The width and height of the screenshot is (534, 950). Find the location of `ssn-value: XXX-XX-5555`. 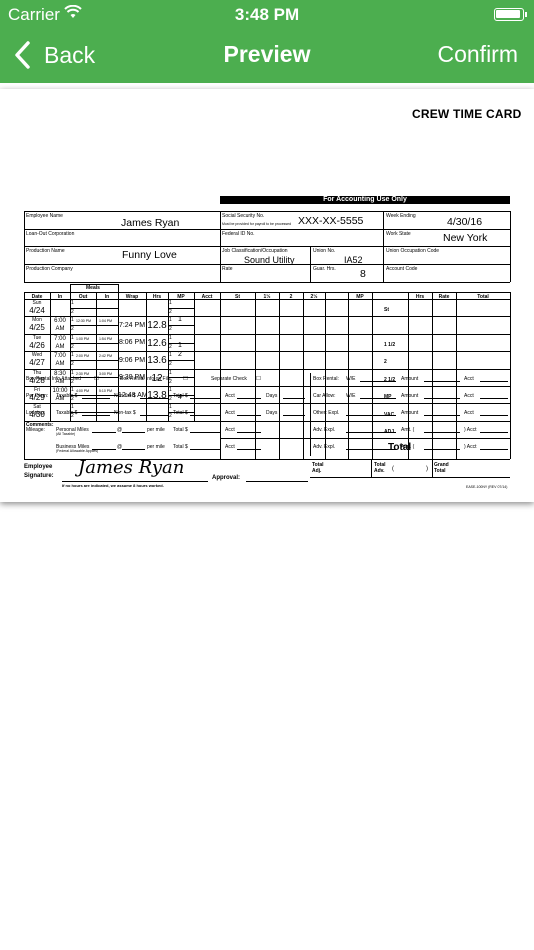

ssn-value: XXX-XX-5555 is located at coordinates (331, 221).